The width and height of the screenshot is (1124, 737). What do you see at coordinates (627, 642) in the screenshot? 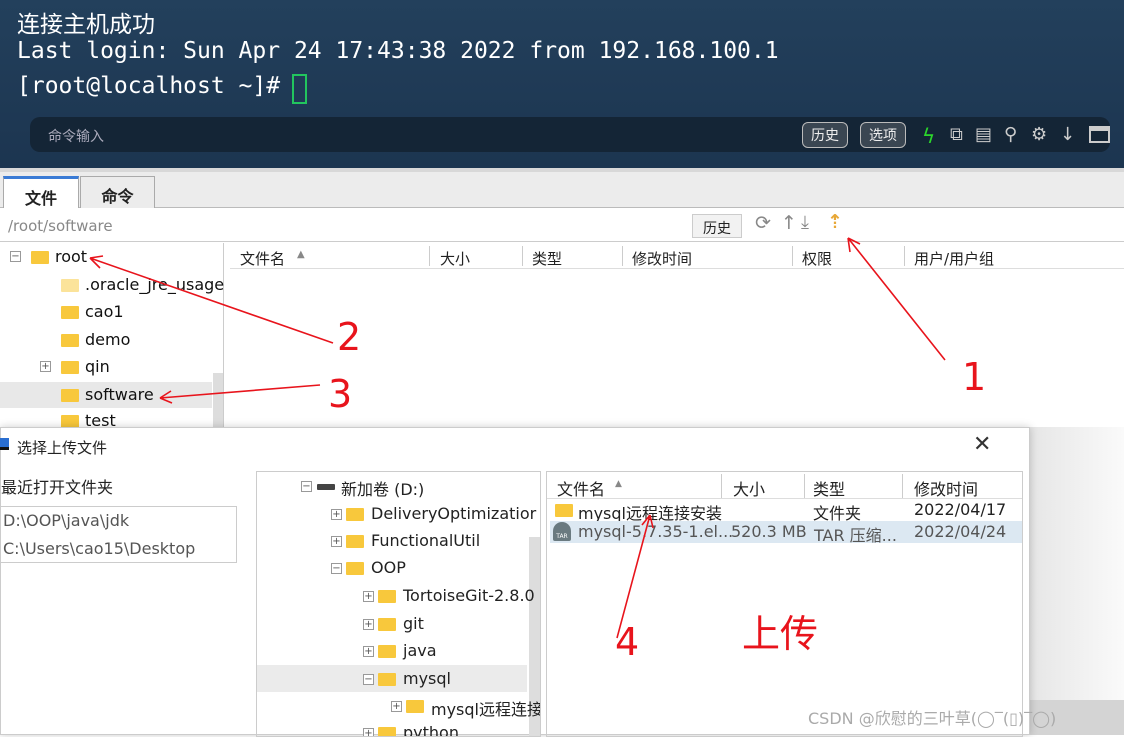
I see `annotation-4: 4` at bounding box center [627, 642].